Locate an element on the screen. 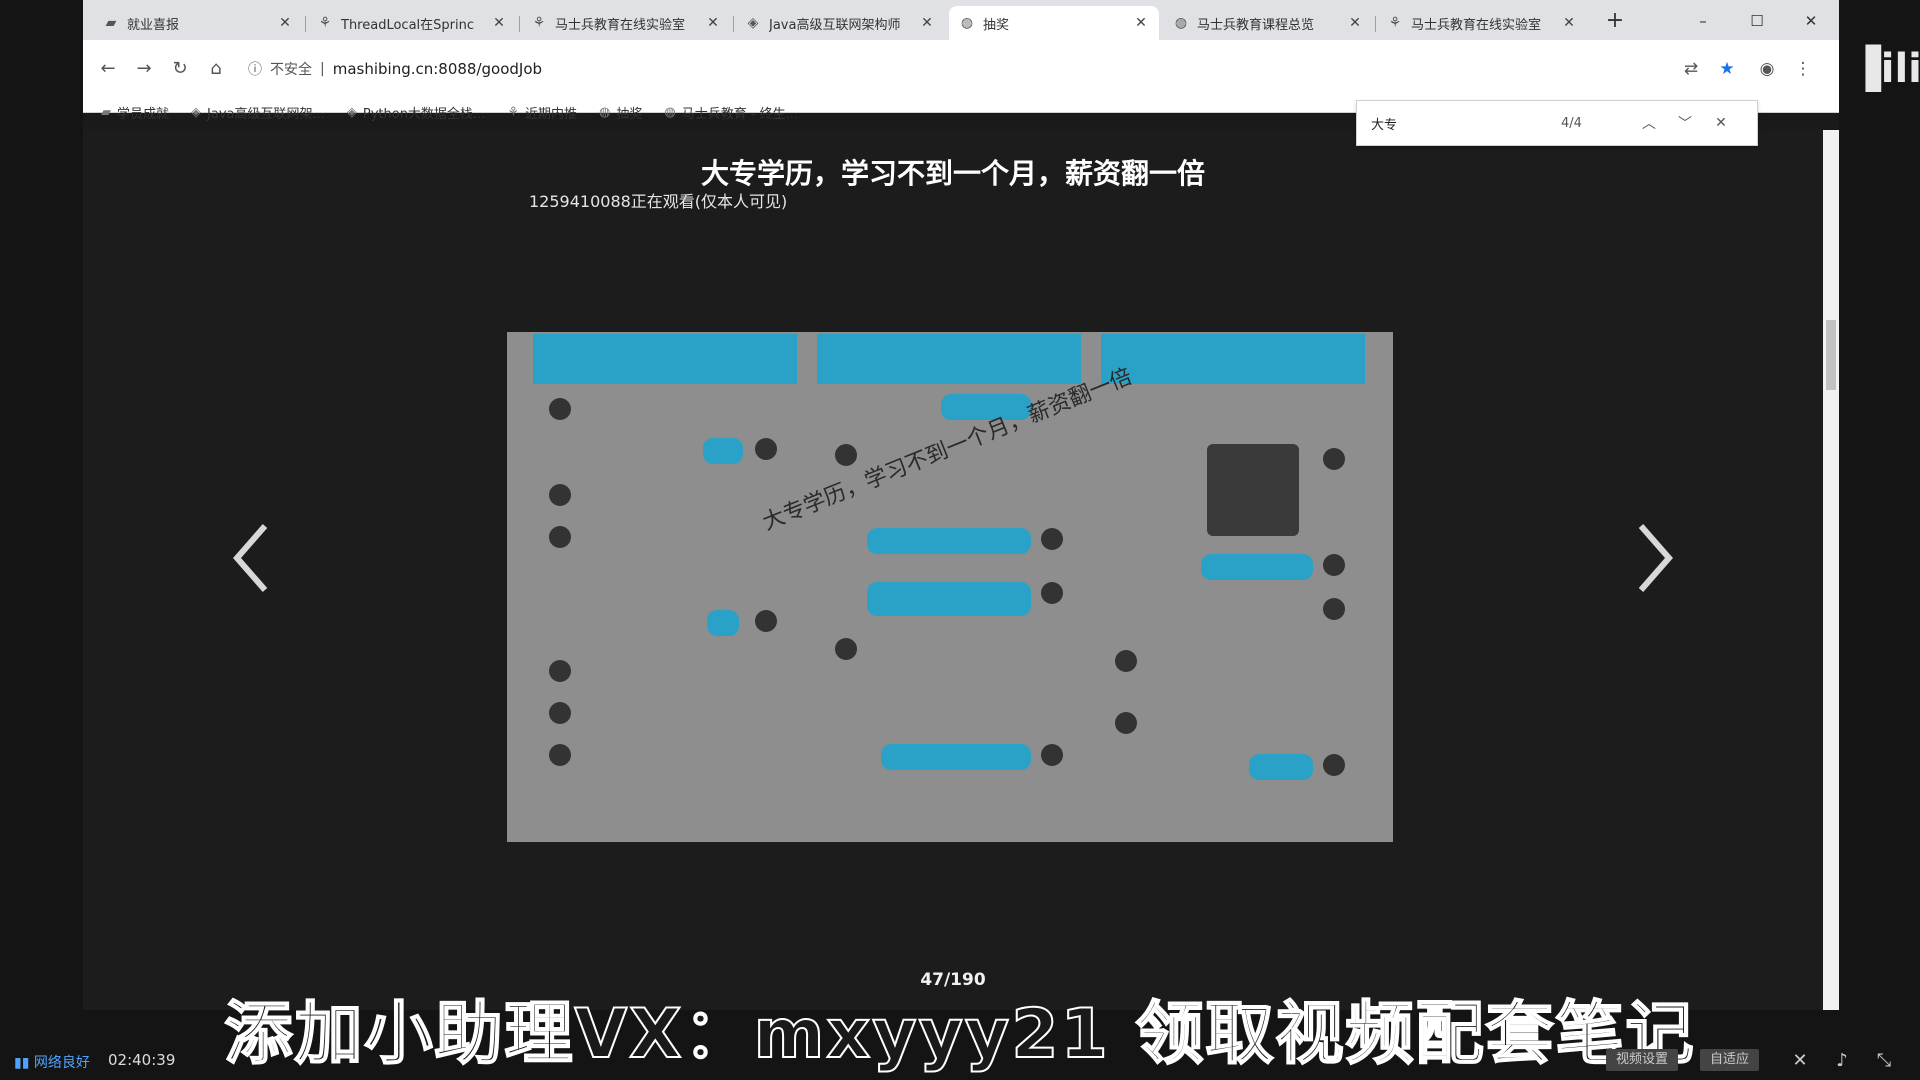 This screenshot has height=1080, width=1920. account-icon: ◉ is located at coordinates (1767, 69).